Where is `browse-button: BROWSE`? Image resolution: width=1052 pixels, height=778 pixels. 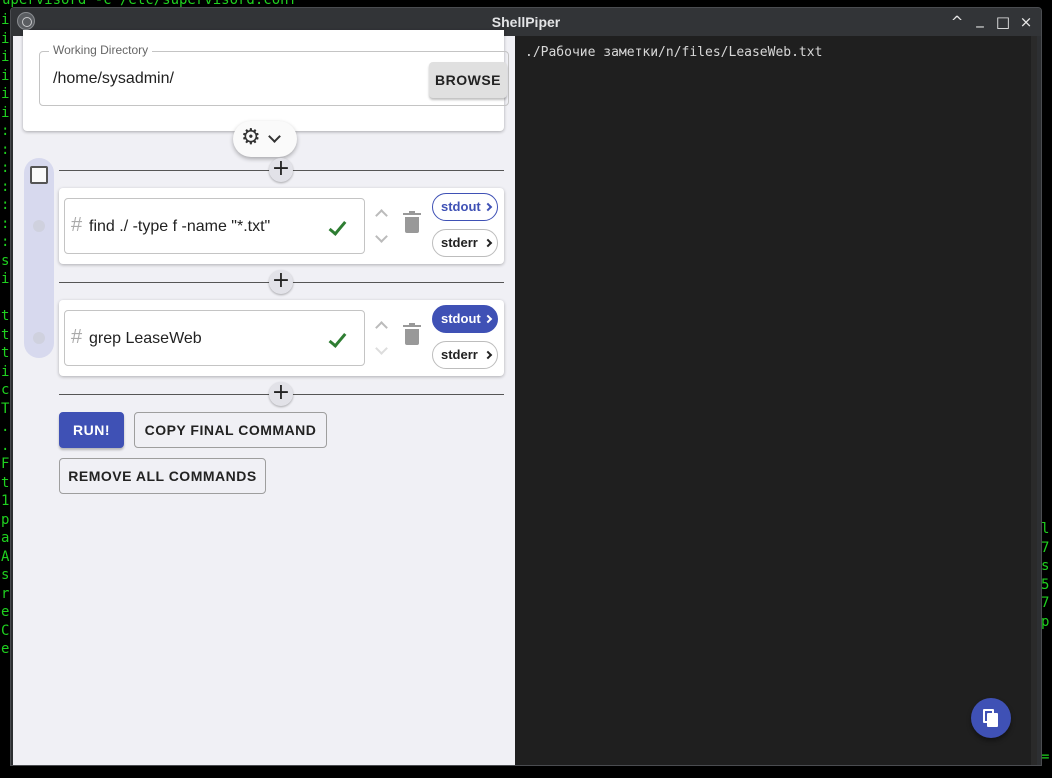
browse-button: BROWSE is located at coordinates (468, 80).